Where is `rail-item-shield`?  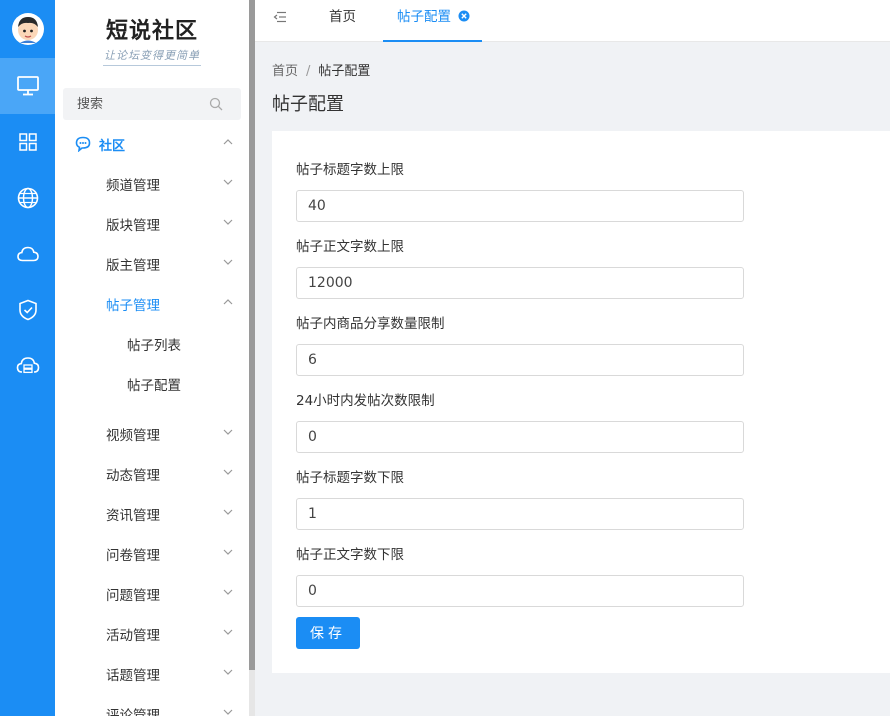 rail-item-shield is located at coordinates (27, 310).